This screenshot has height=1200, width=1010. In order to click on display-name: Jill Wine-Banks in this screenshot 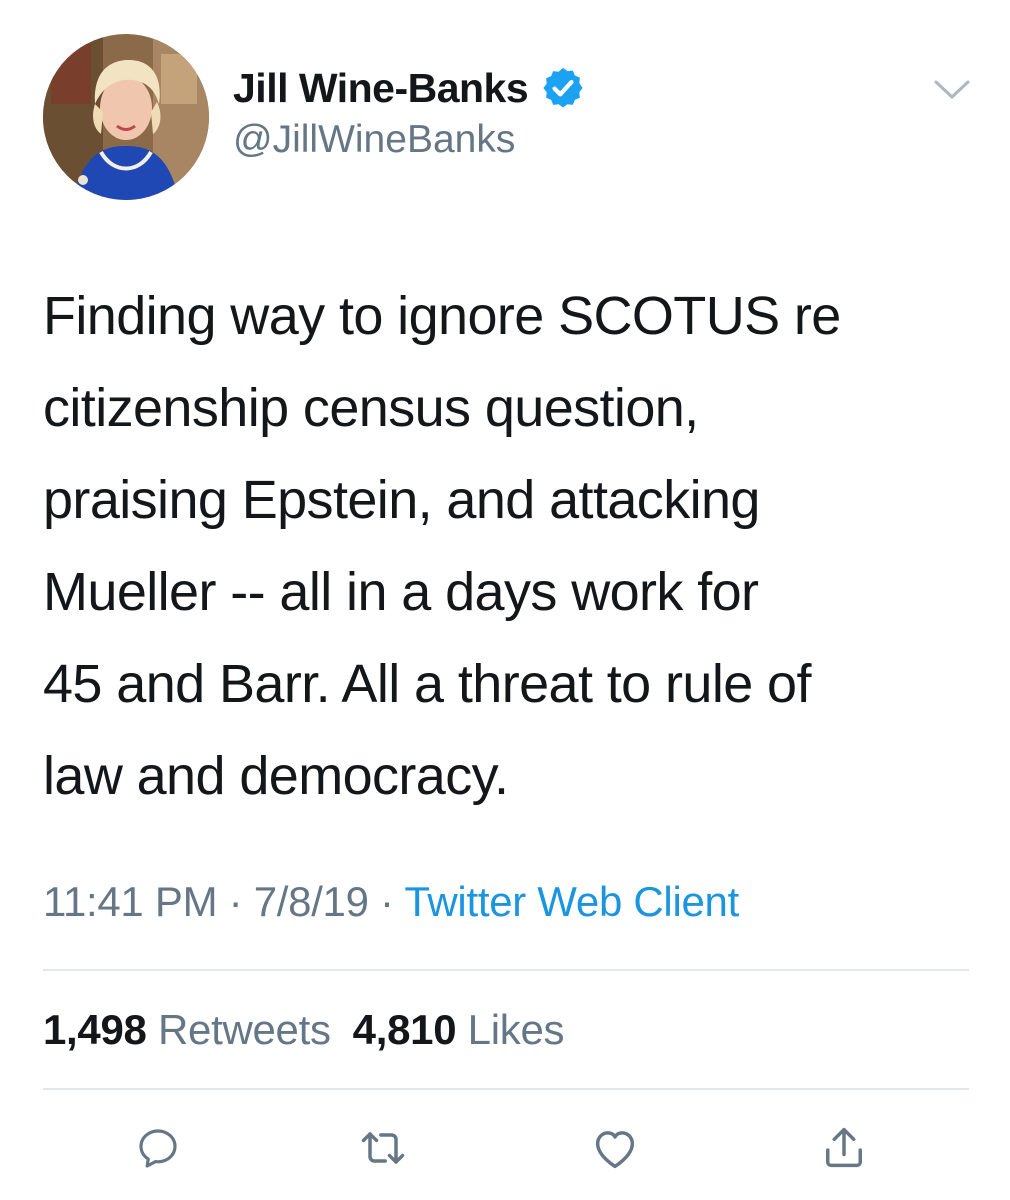, I will do `click(381, 88)`.